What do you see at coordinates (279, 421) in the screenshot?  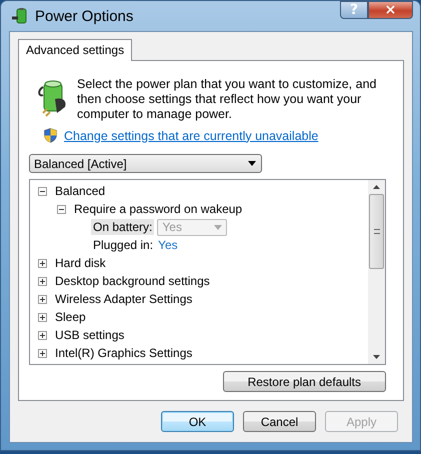 I see `dialog-button: Cancel` at bounding box center [279, 421].